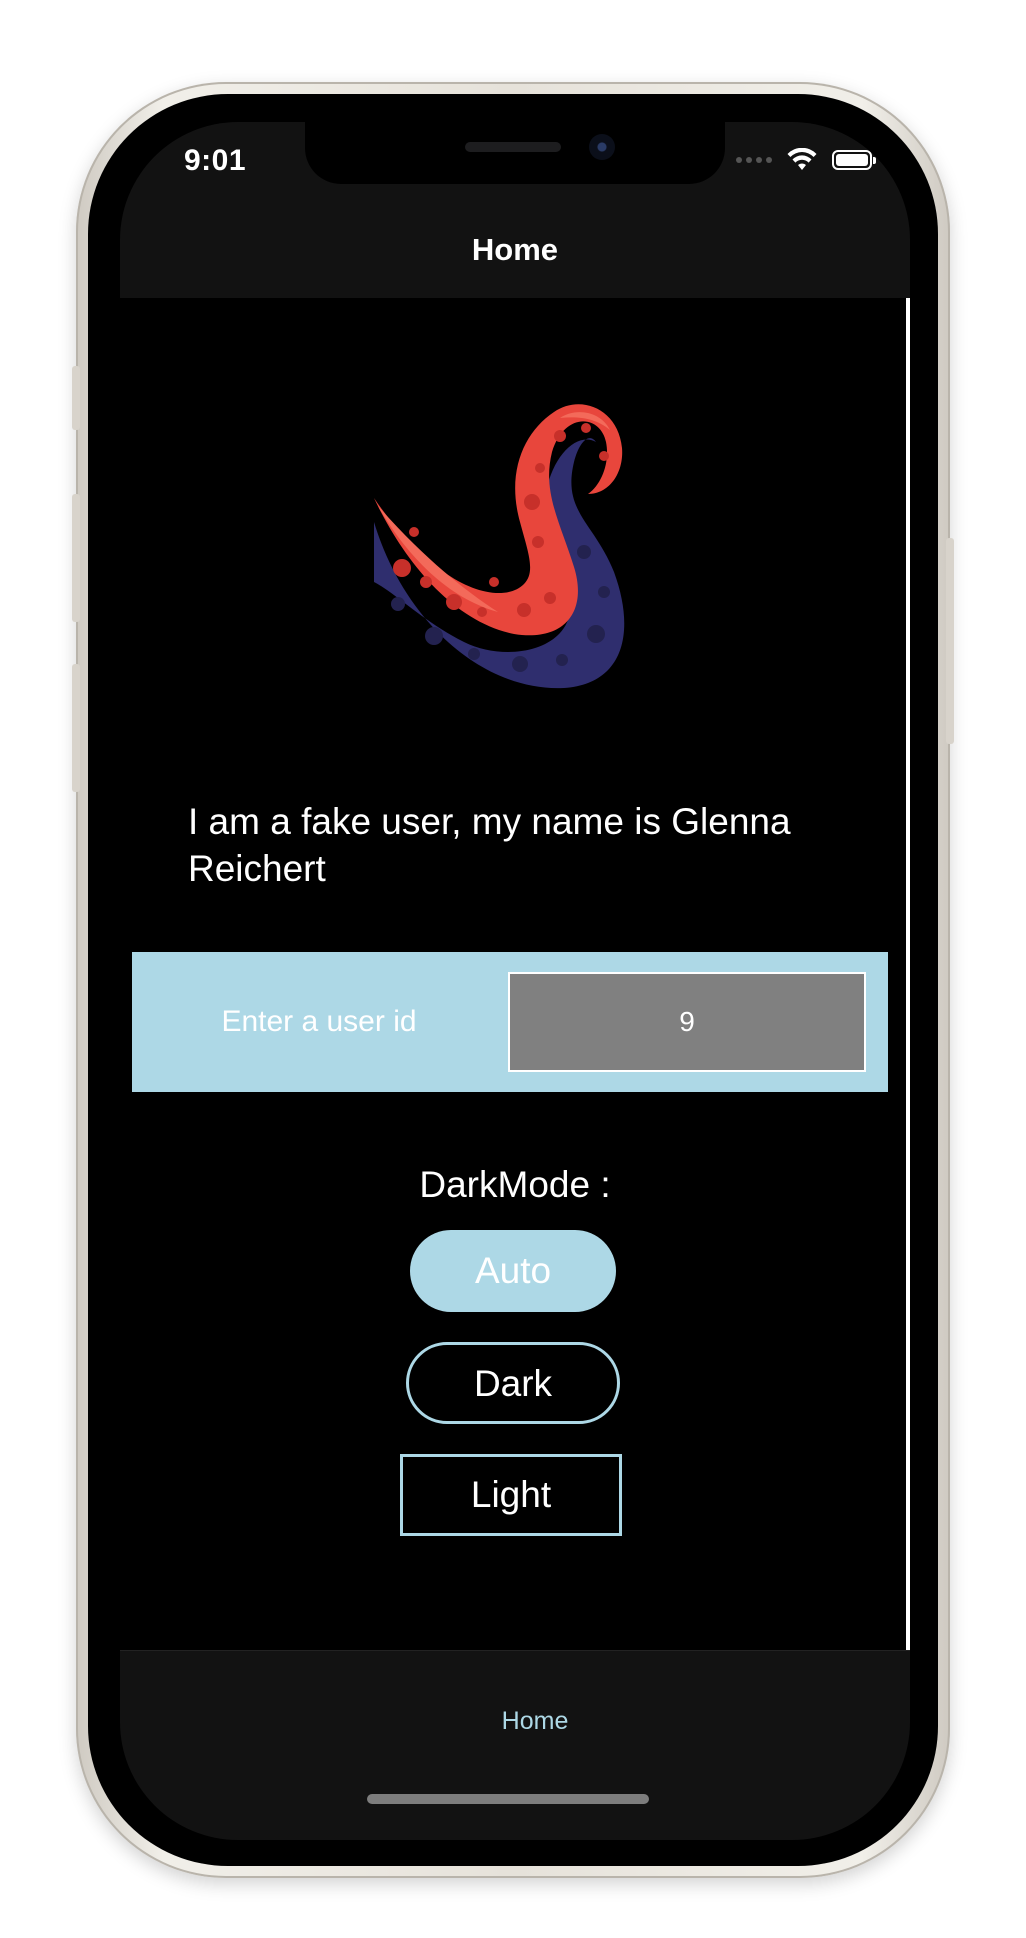  Describe the element at coordinates (515, 210) in the screenshot. I see `navigation-header: 9:01 Home` at that location.